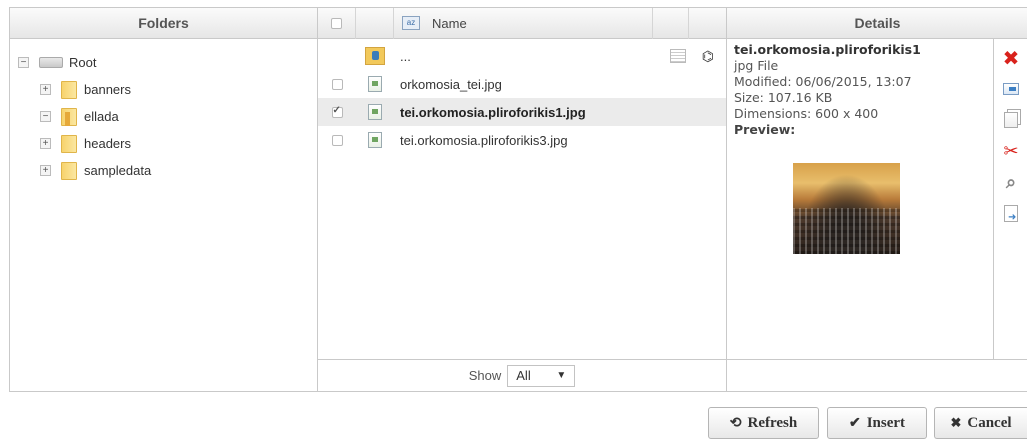  I want to click on name-header-label: Name, so click(449, 23).